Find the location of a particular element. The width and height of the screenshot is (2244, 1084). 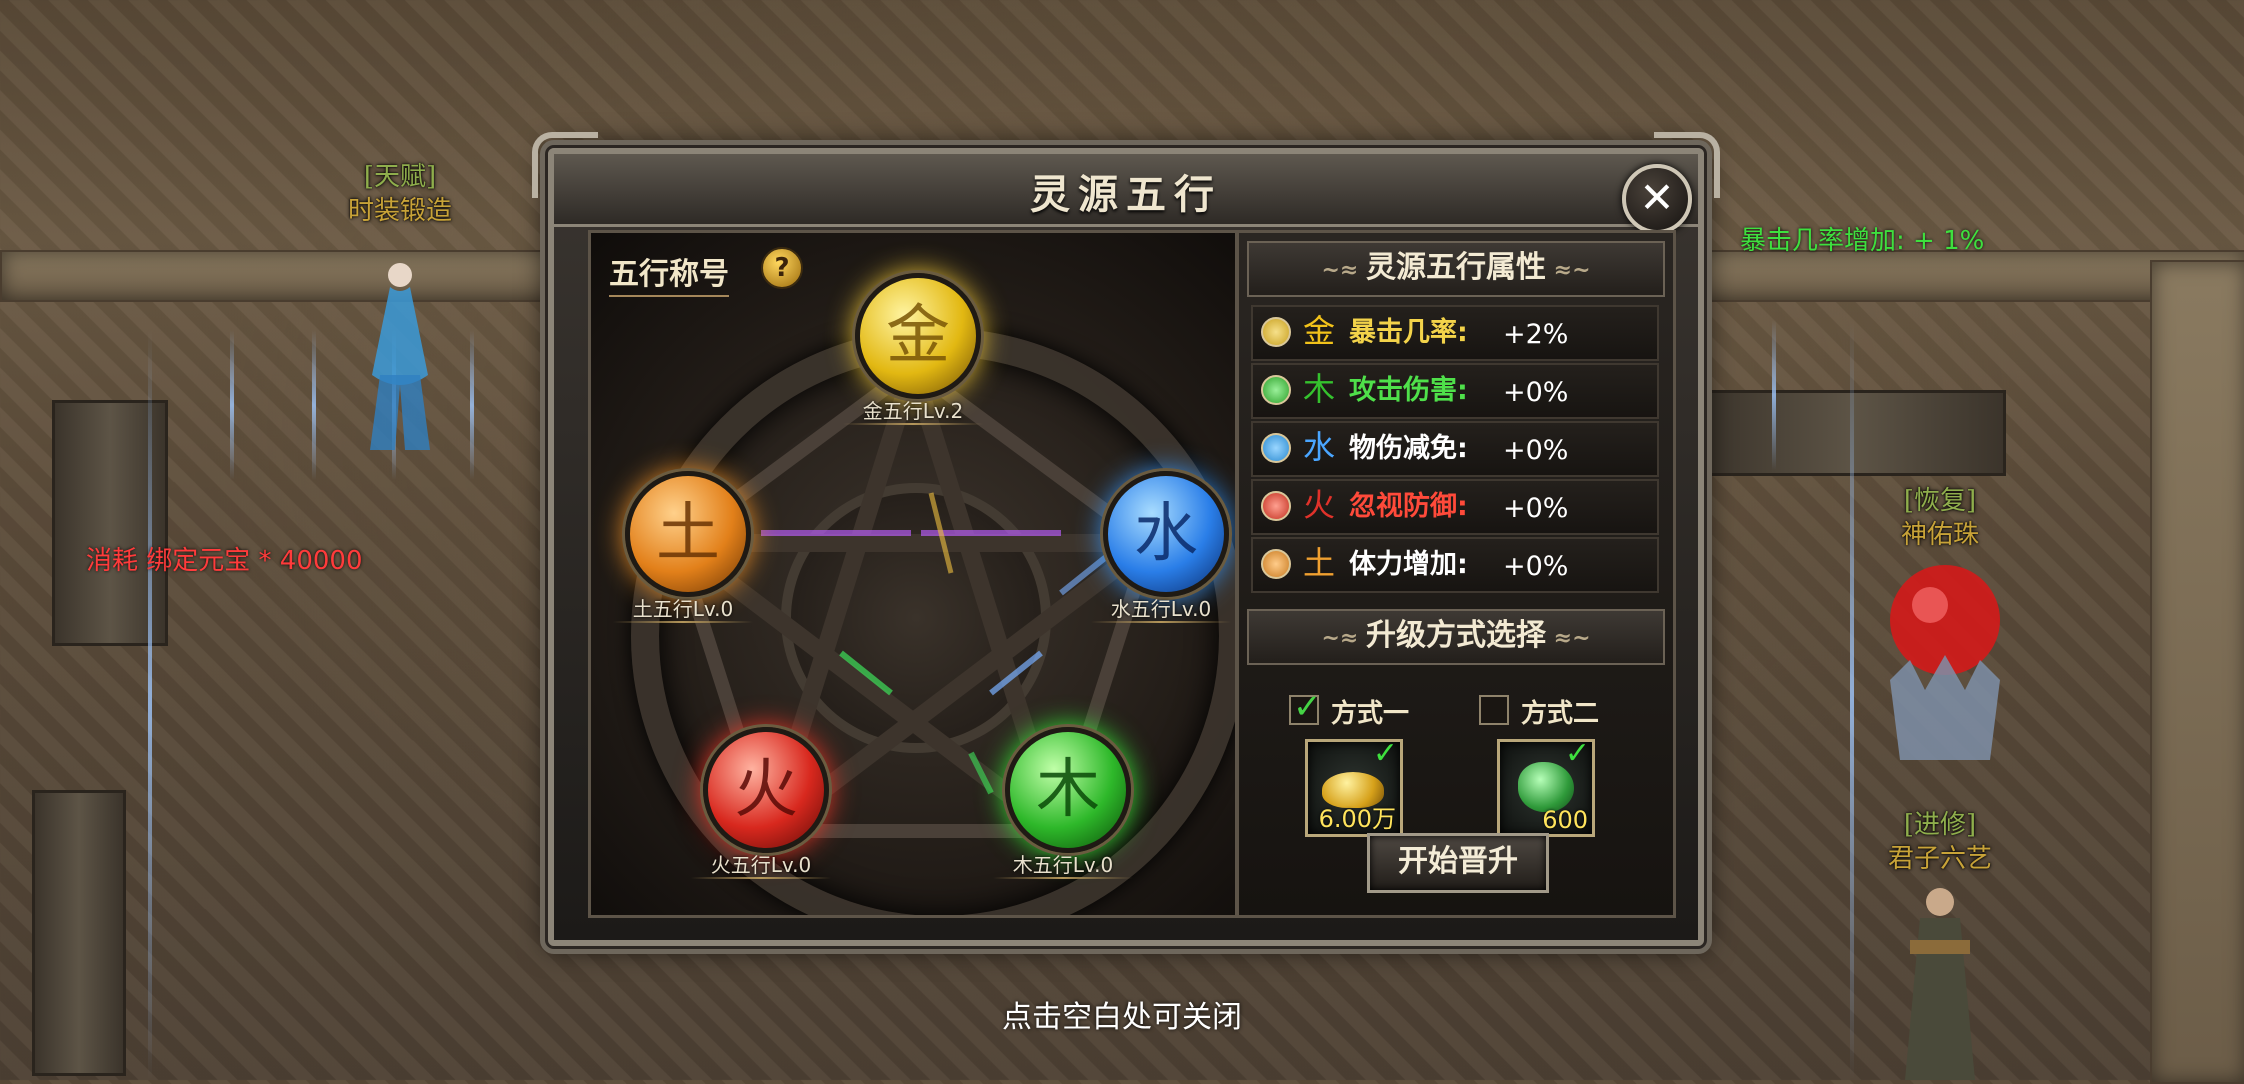

wuxing-title-label: 五行称号 is located at coordinates (669, 273).